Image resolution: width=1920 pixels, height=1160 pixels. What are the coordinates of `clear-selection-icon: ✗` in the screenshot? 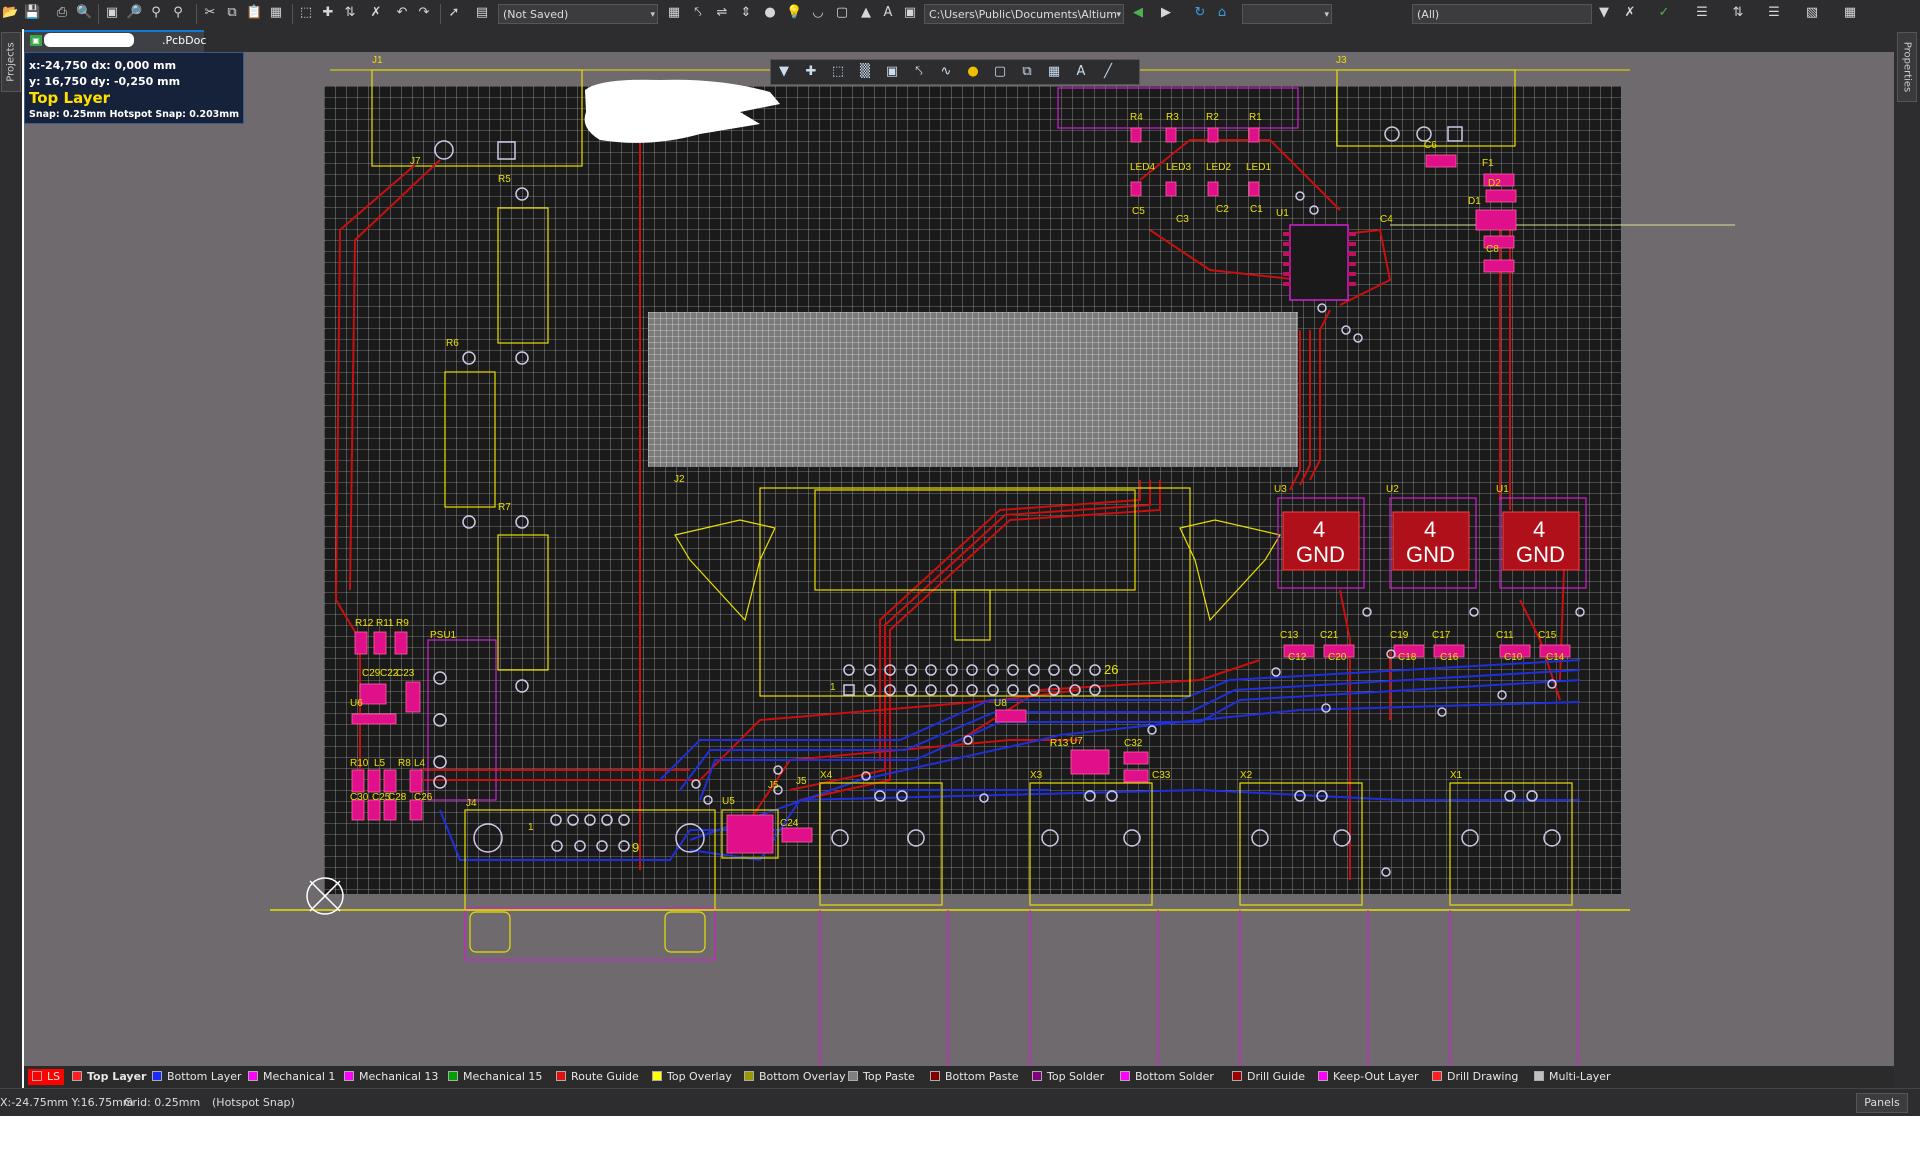 It's located at (376, 13).